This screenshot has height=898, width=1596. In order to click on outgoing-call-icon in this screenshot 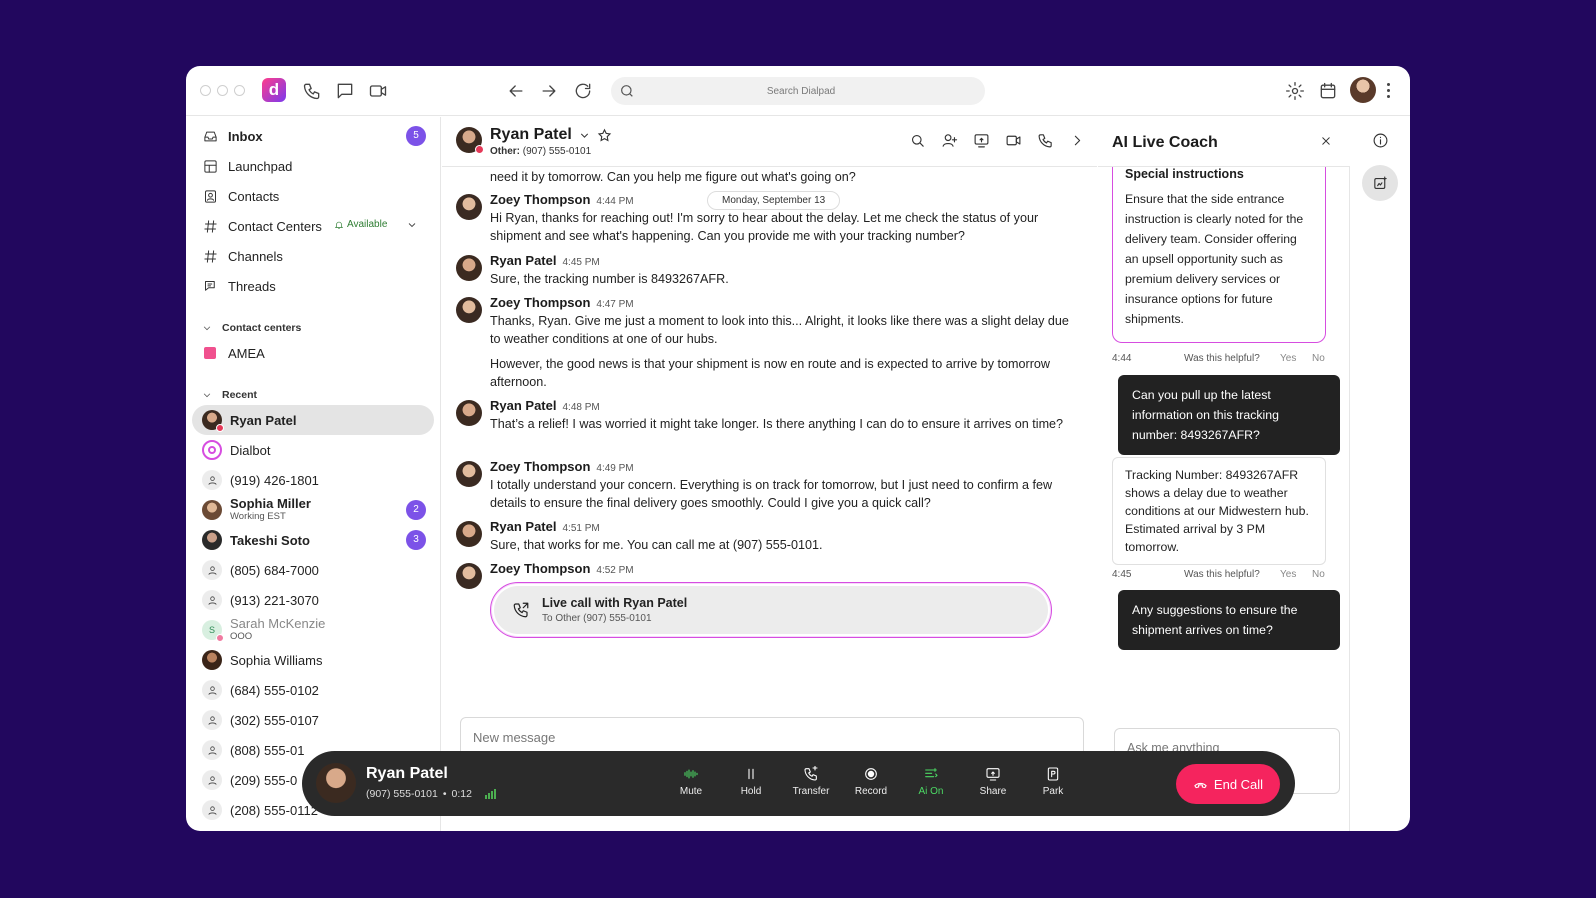, I will do `click(521, 610)`.